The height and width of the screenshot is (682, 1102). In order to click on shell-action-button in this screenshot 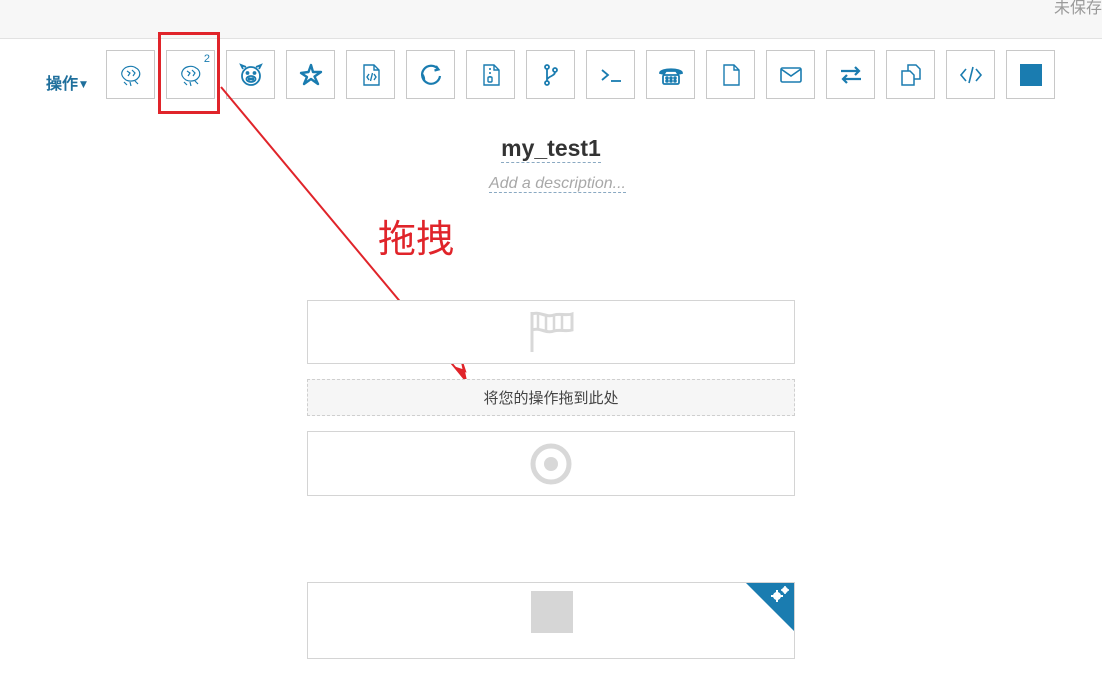, I will do `click(610, 74)`.